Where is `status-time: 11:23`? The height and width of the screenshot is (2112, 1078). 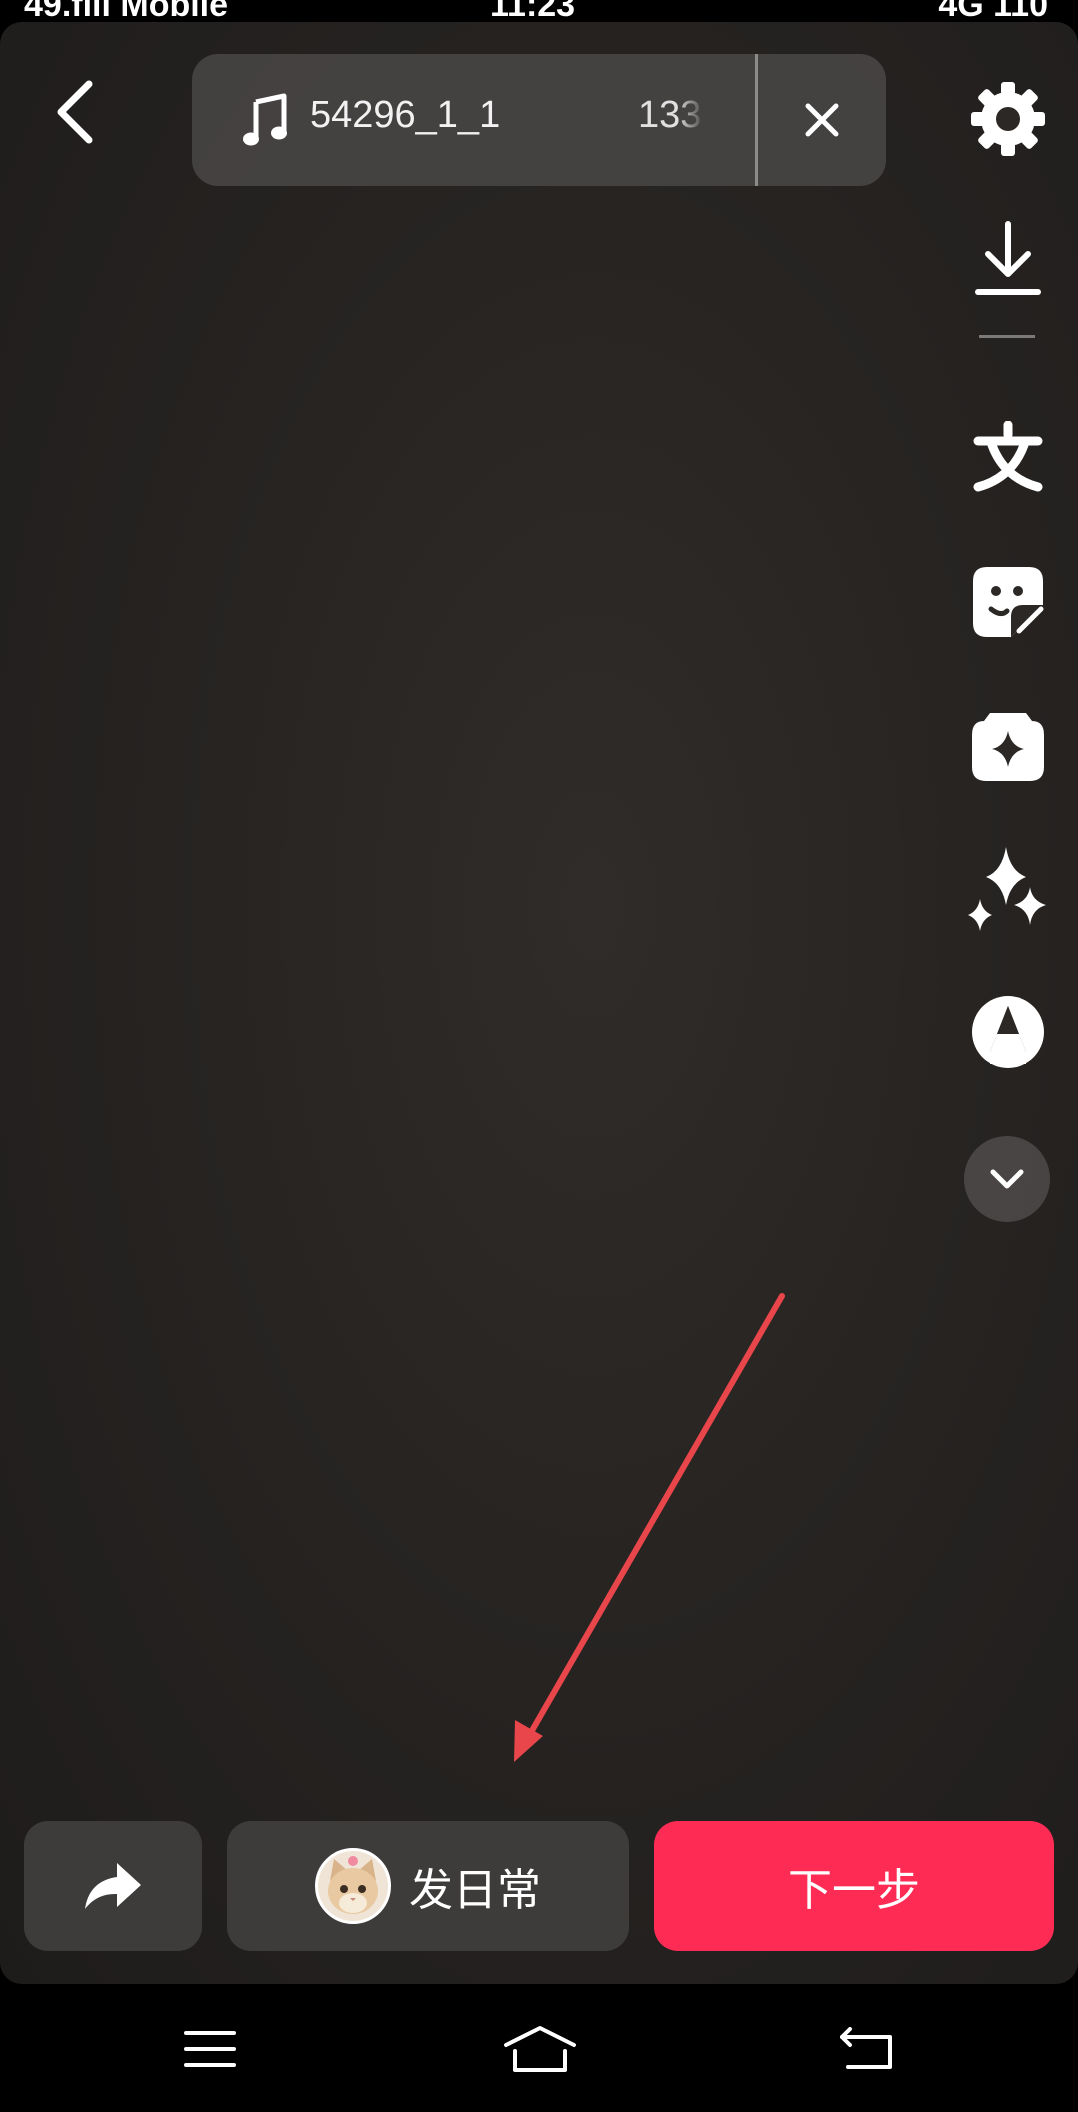 status-time: 11:23 is located at coordinates (533, 11).